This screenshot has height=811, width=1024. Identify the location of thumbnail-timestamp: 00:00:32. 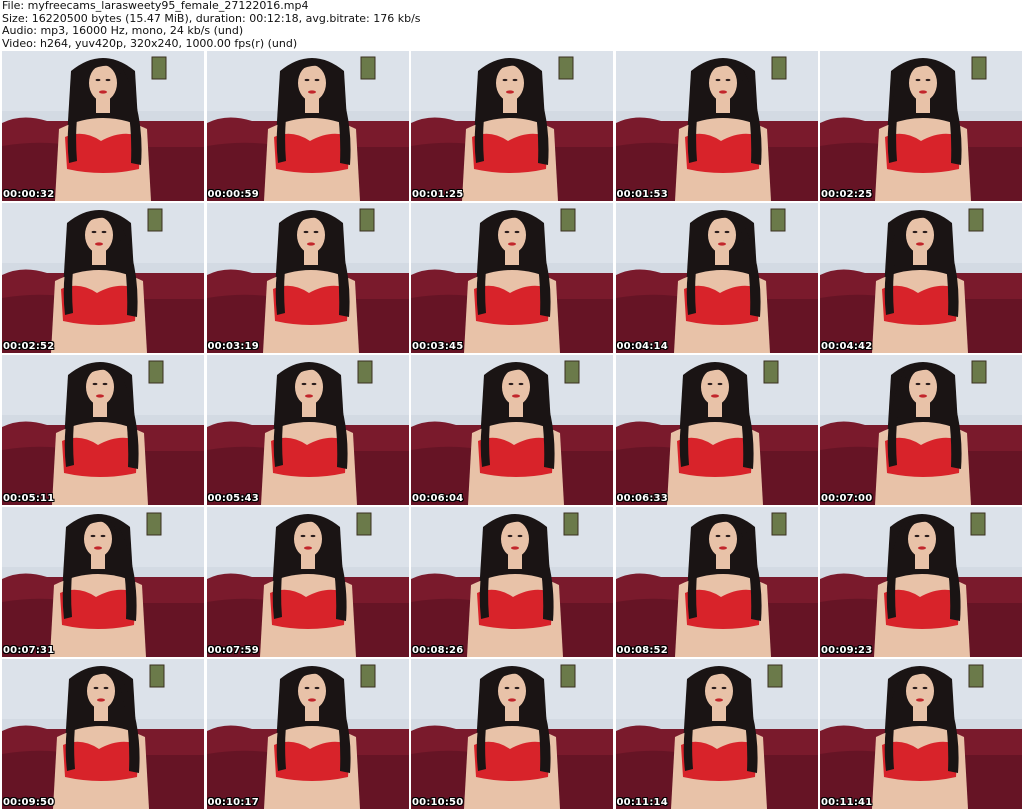
(29, 194).